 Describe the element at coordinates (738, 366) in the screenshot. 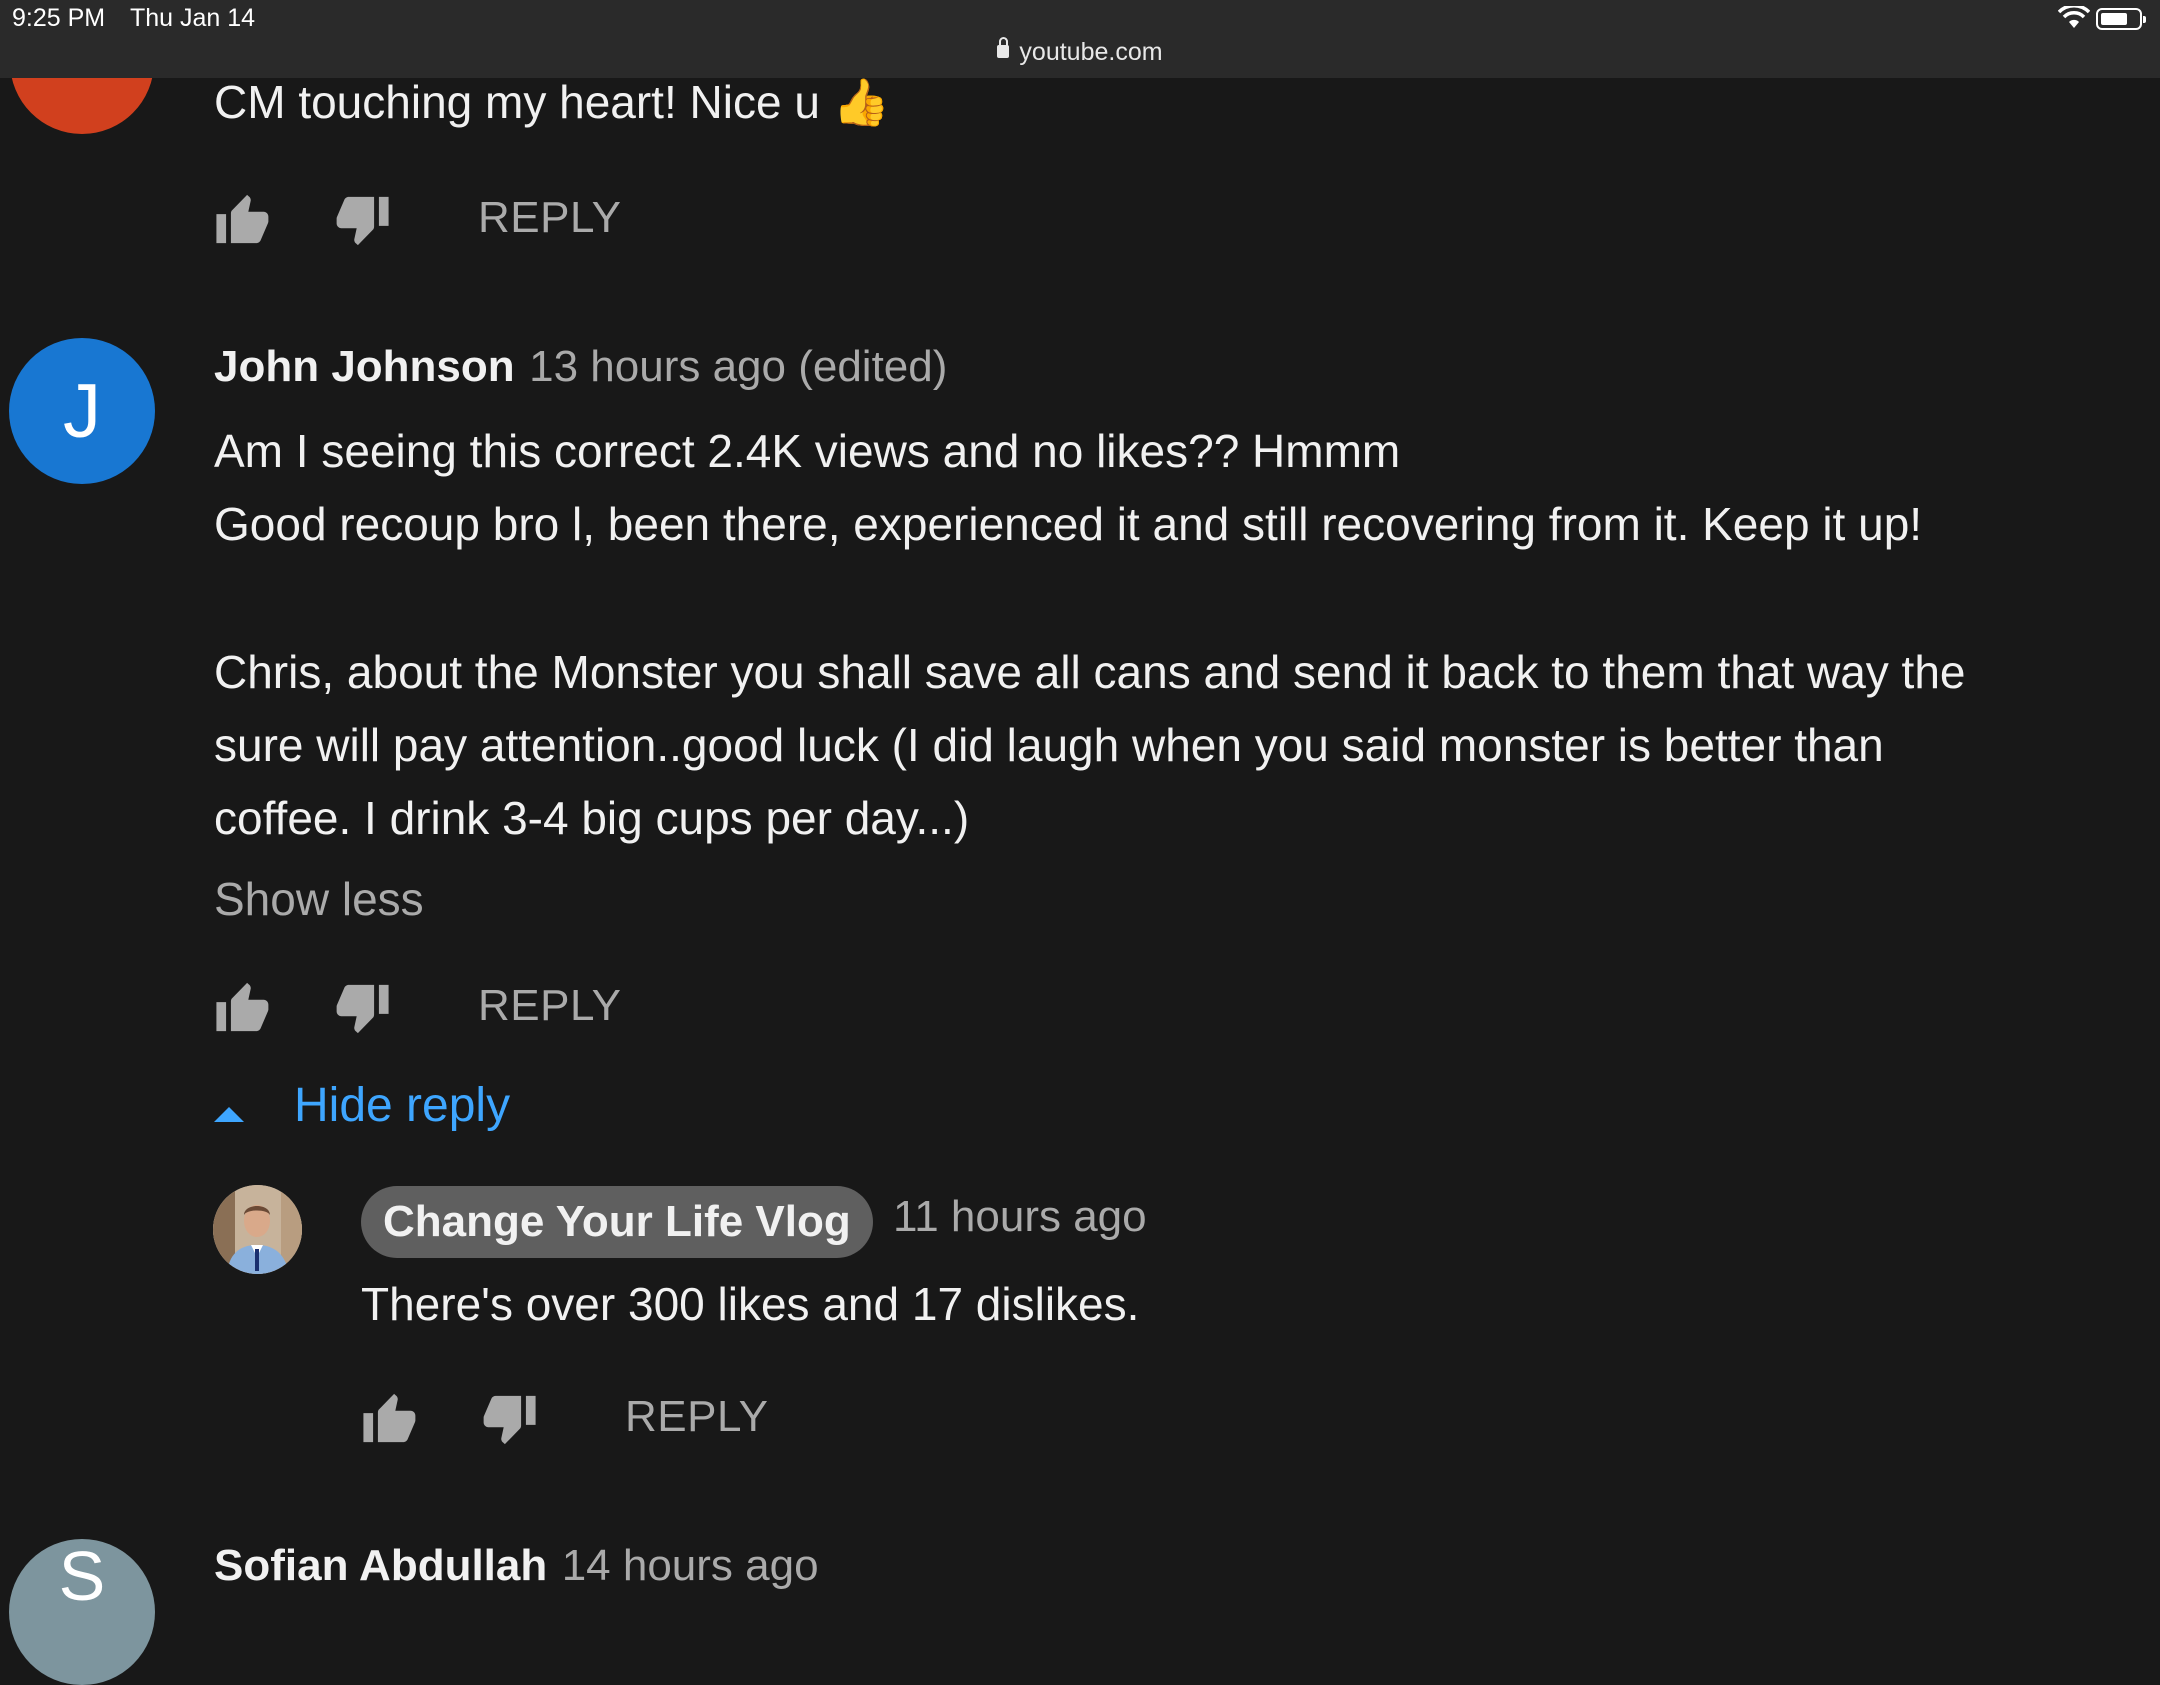

I see `comment-time: 13 hours ago (edited)` at that location.